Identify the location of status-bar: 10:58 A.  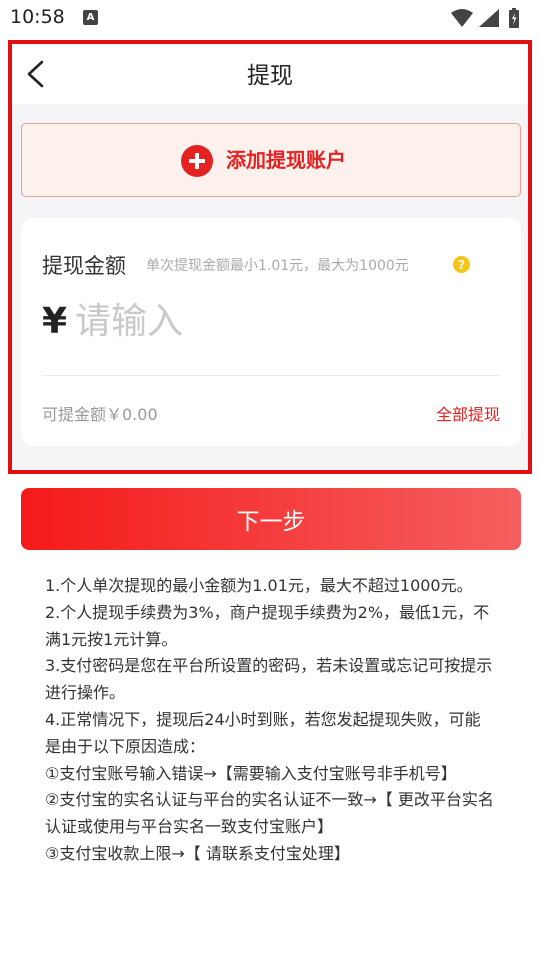
(270, 18).